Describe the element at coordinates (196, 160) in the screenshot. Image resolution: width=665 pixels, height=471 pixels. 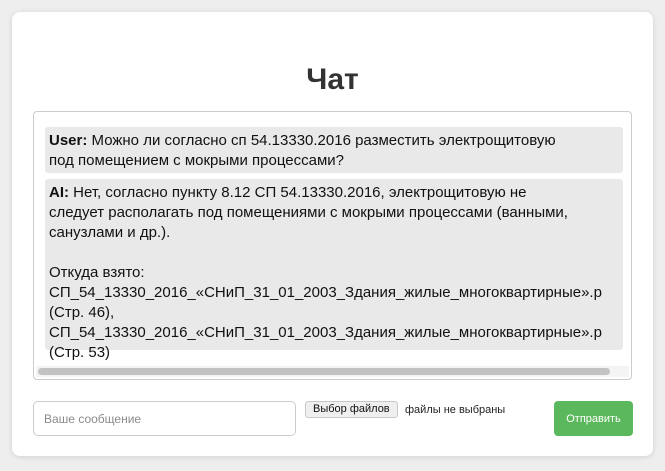
I see `message-text: под помещением с мокрыми процессами?` at that location.